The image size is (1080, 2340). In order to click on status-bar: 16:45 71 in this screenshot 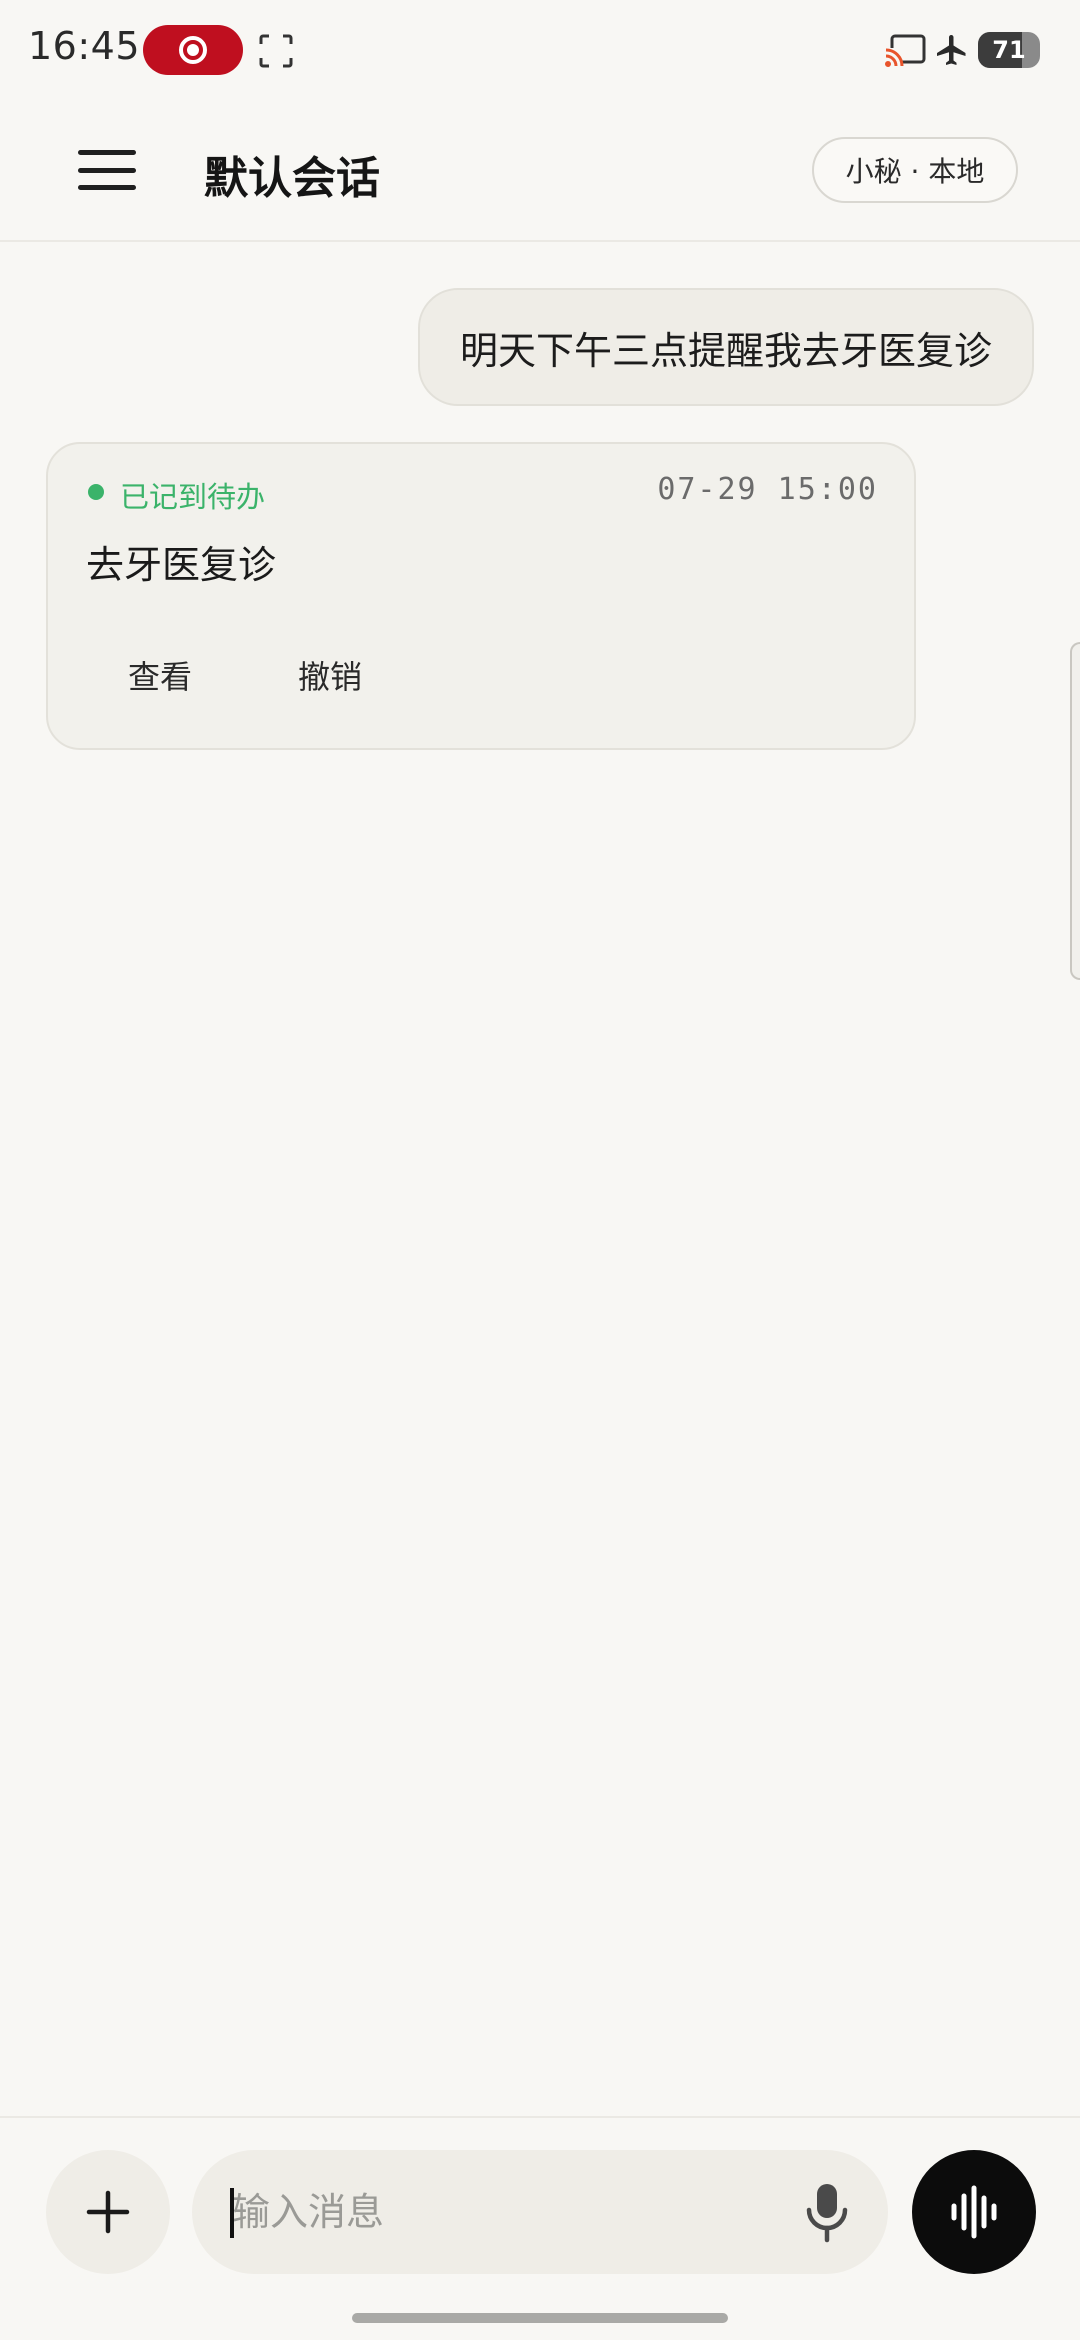, I will do `click(540, 50)`.